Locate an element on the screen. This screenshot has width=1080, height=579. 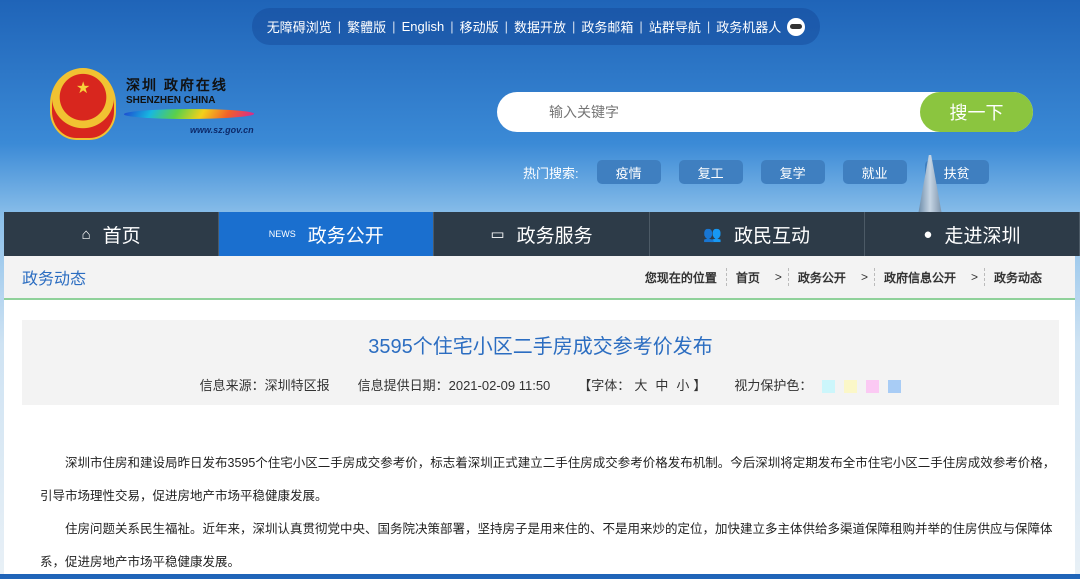
logo-cn: 深圳 政府在线 is located at coordinates (177, 85).